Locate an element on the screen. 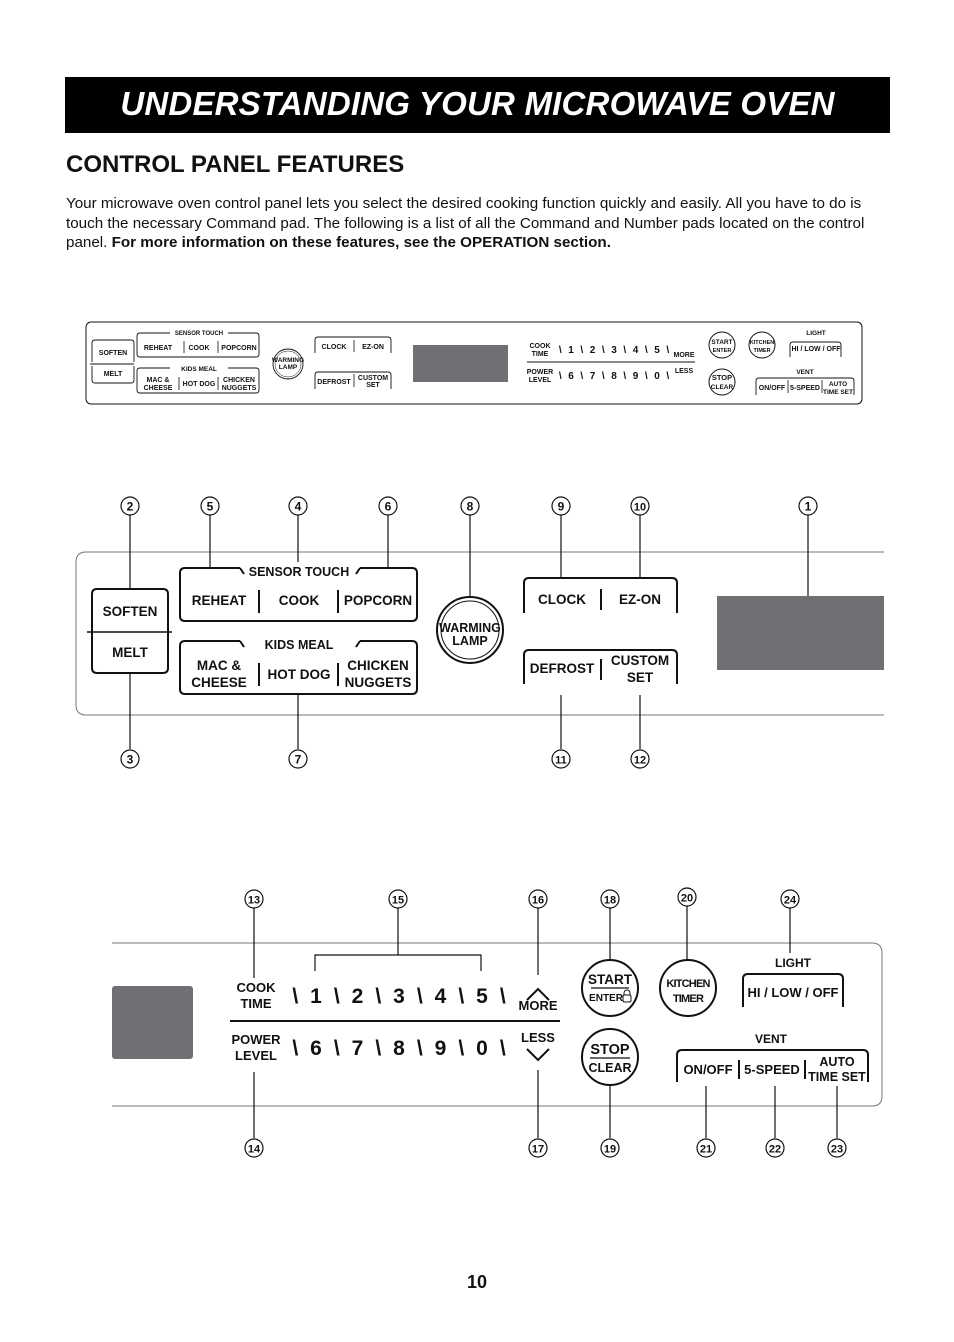 The image size is (954, 1342). warming-lamp-label-2: LAMP is located at coordinates (469, 641).